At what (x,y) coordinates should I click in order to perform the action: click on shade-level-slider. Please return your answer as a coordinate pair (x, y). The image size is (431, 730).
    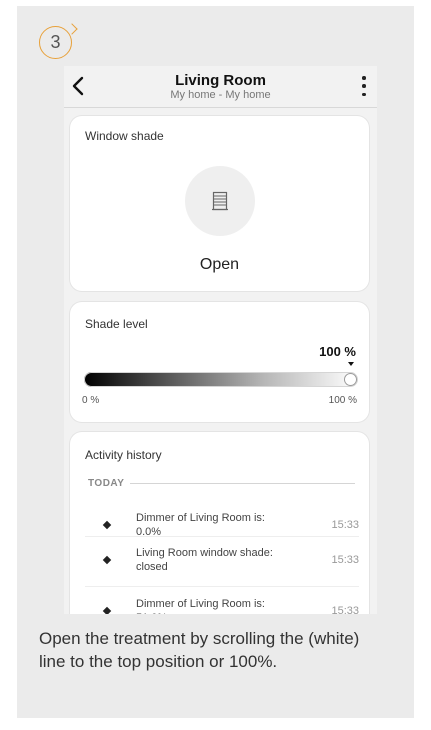
    Looking at the image, I should click on (221, 379).